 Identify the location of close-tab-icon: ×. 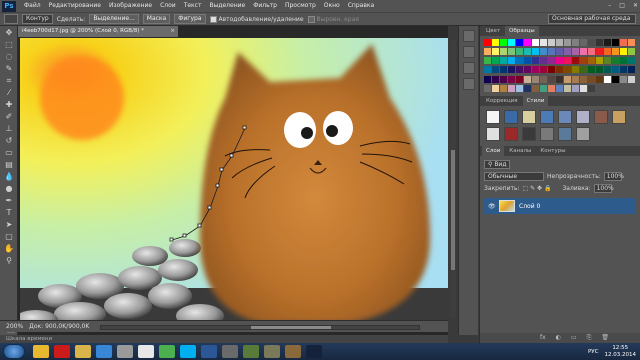
(172, 31).